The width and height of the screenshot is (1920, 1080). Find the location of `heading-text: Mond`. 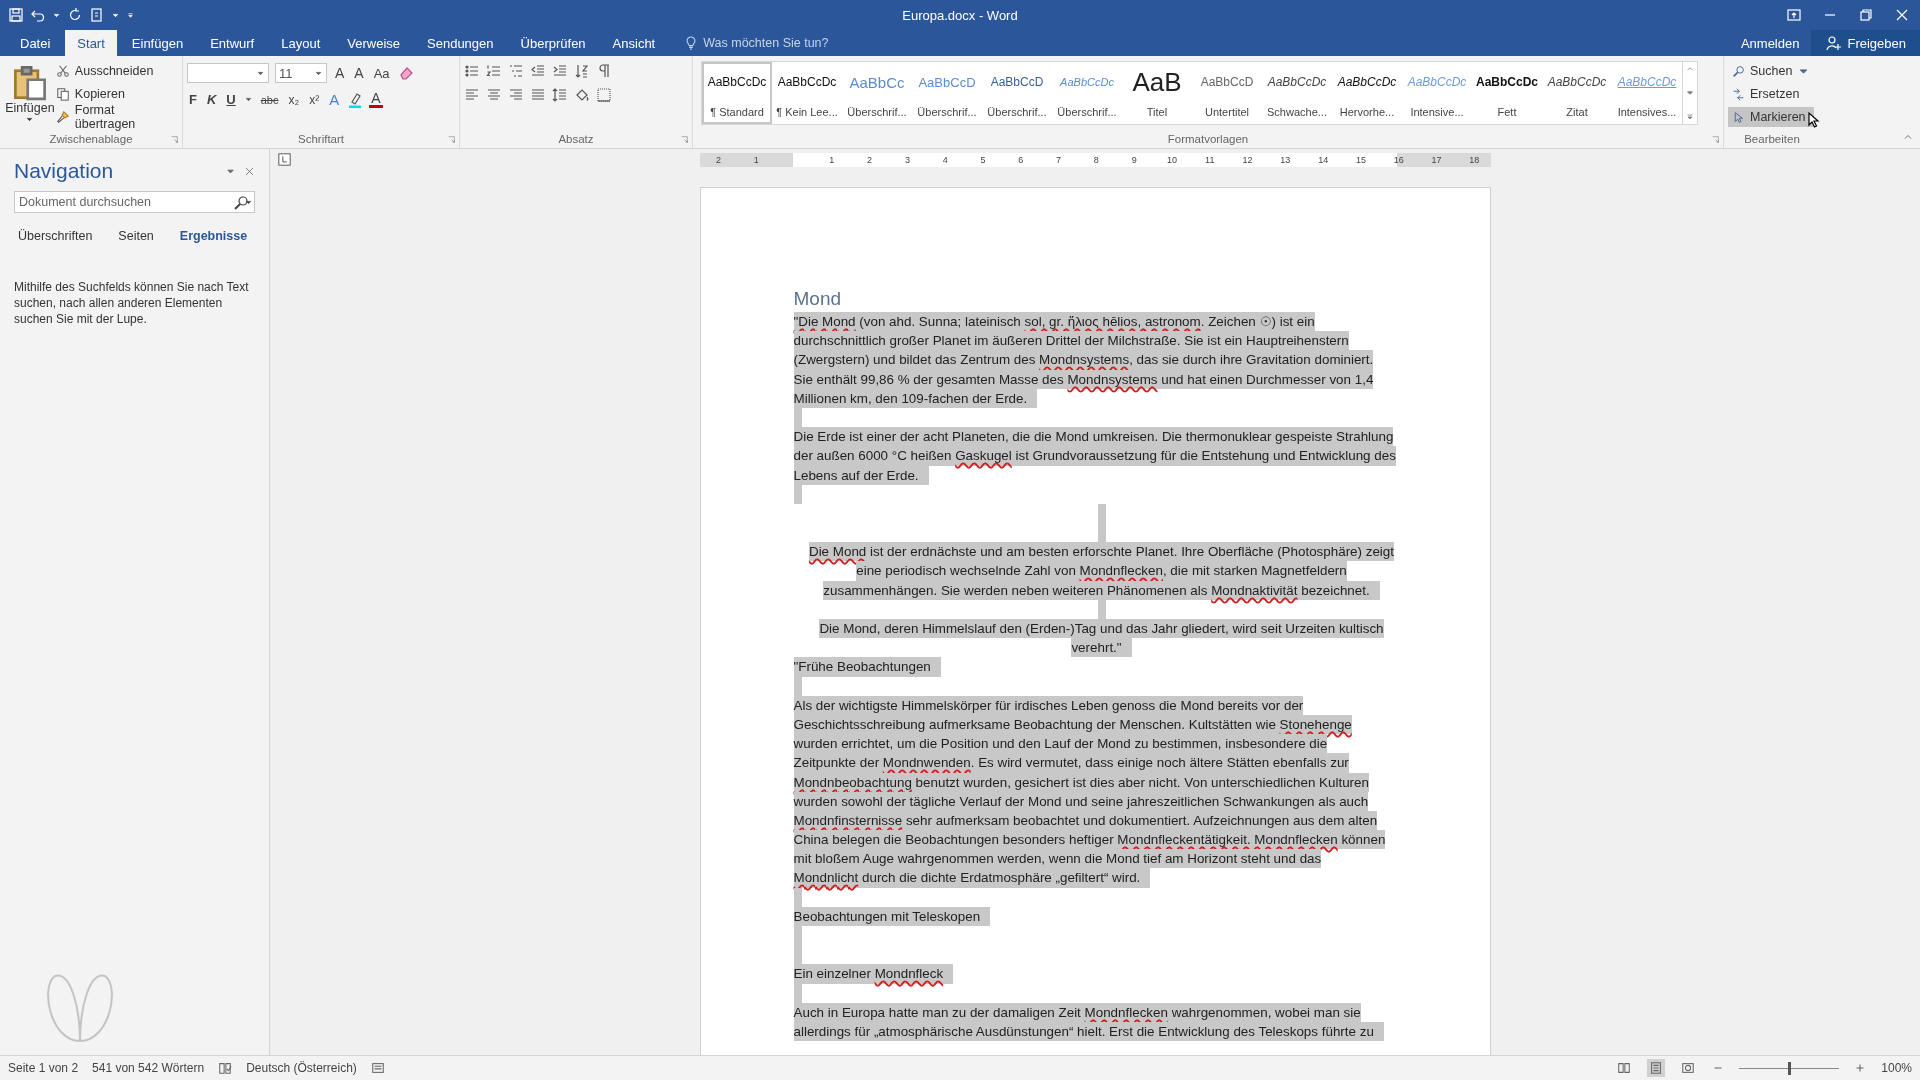

heading-text: Mond is located at coordinates (817, 299).